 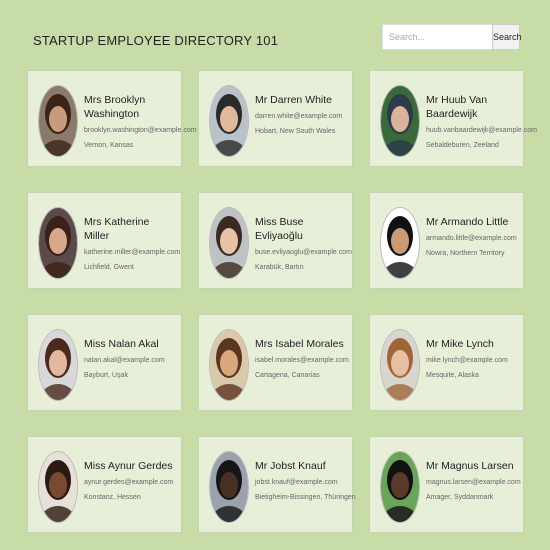 What do you see at coordinates (465, 253) in the screenshot?
I see `employee-location: Nowra, Northern Territory` at bounding box center [465, 253].